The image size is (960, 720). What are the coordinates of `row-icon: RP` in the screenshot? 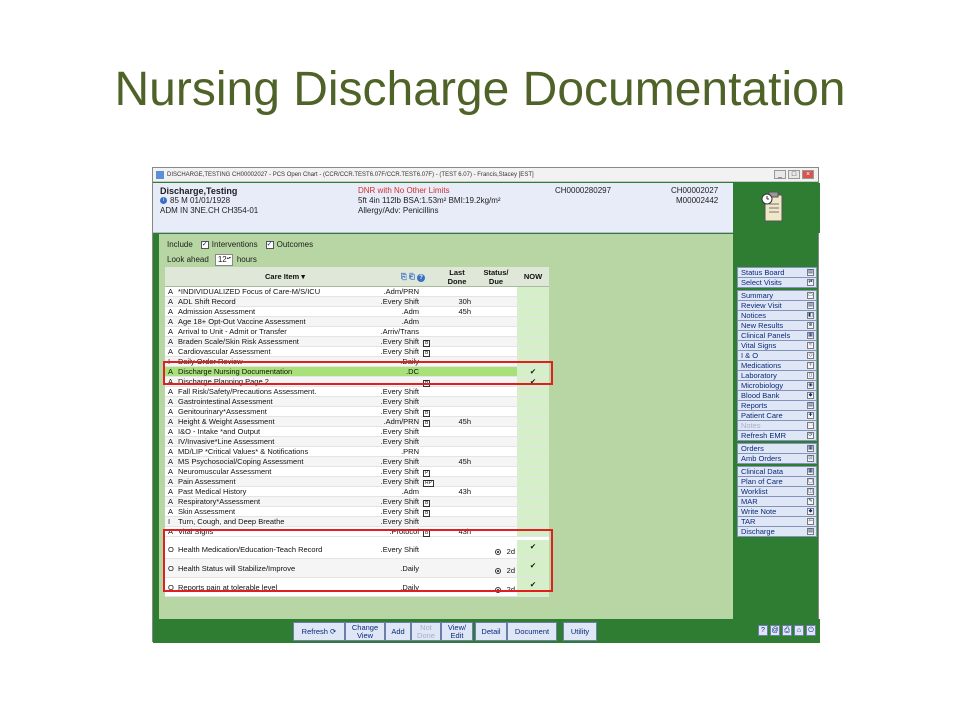 It's located at (428, 482).